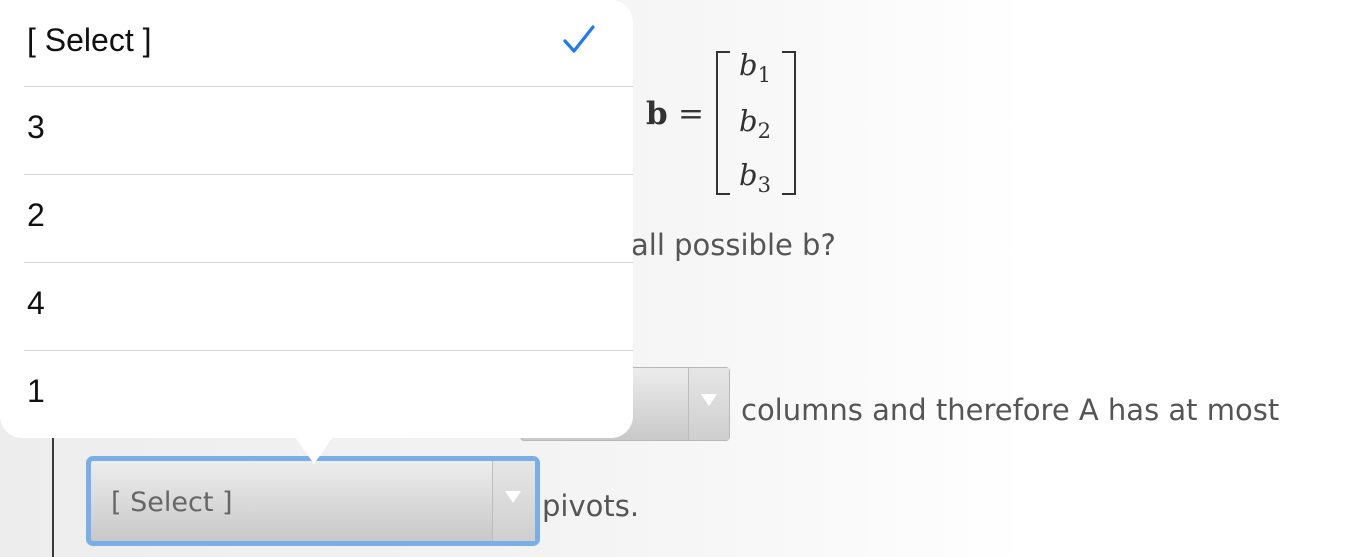 This screenshot has height=557, width=1367. Describe the element at coordinates (172, 502) in the screenshot. I see `pivots-select-value: [ Select ]` at that location.